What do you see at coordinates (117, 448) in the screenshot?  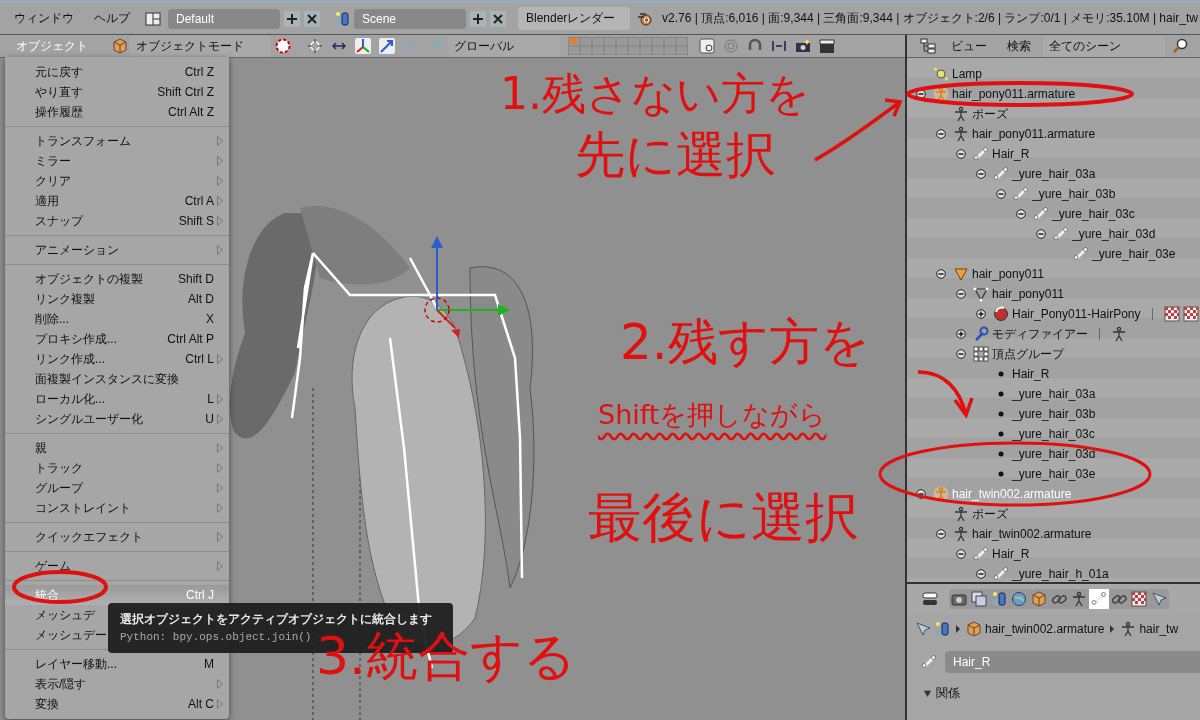 I see `menu-item: 親` at bounding box center [117, 448].